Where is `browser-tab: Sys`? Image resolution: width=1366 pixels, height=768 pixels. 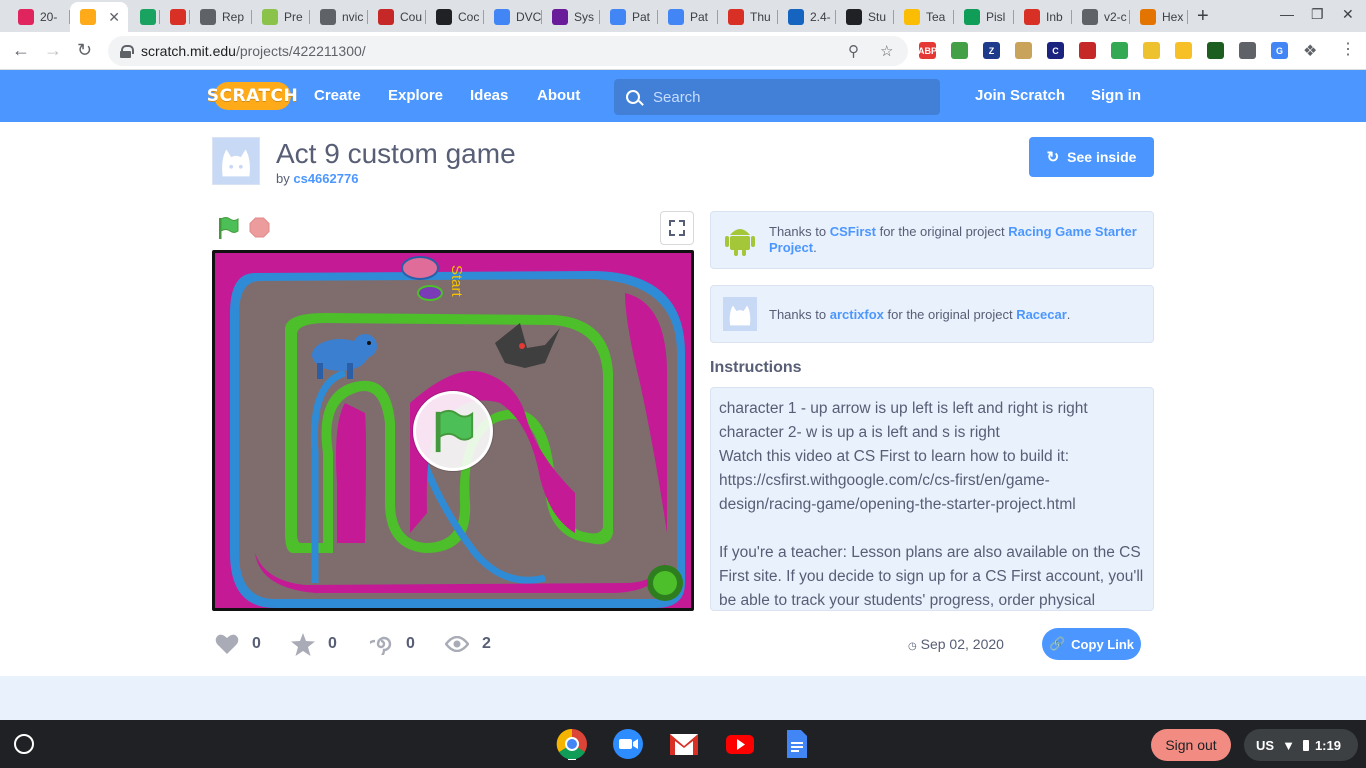
browser-tab: Sys is located at coordinates (571, 17).